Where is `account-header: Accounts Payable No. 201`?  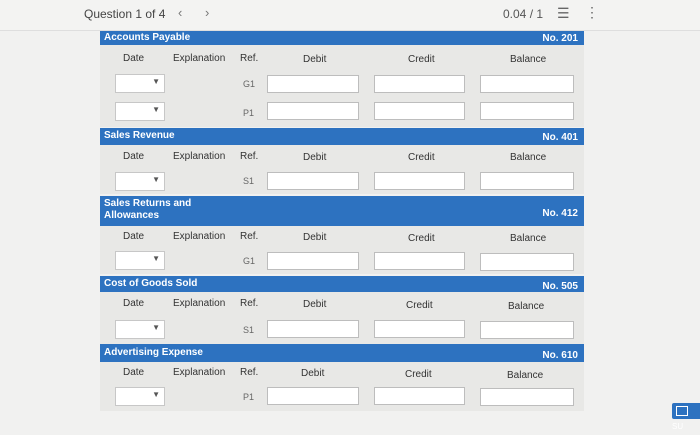 account-header: Accounts Payable No. 201 is located at coordinates (342, 38).